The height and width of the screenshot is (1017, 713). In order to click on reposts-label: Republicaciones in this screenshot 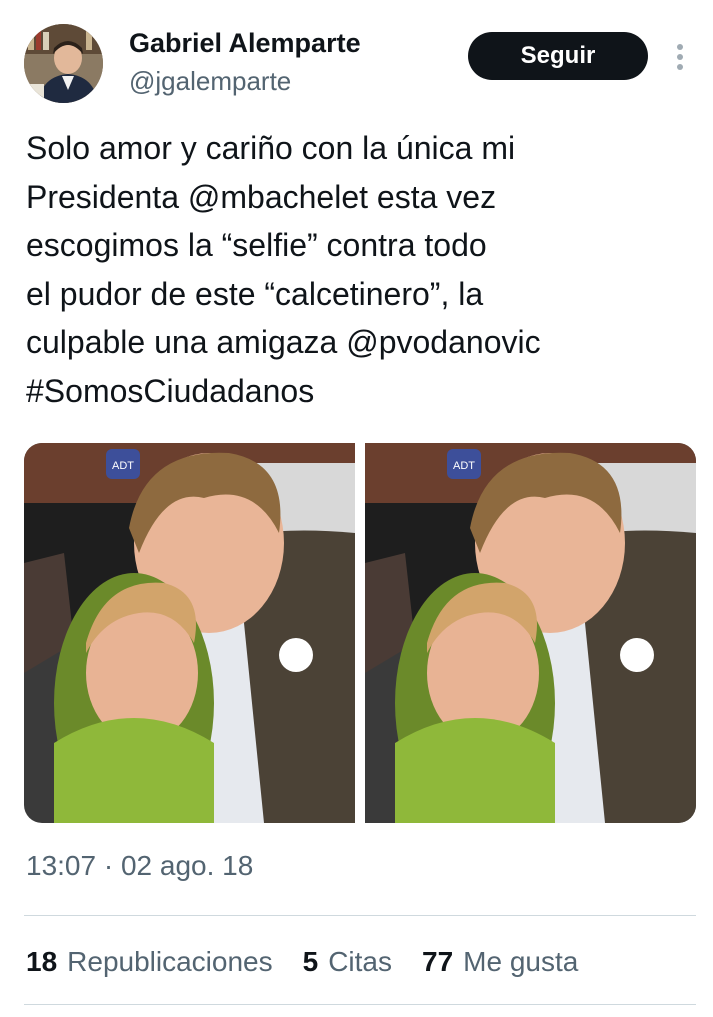, I will do `click(170, 961)`.